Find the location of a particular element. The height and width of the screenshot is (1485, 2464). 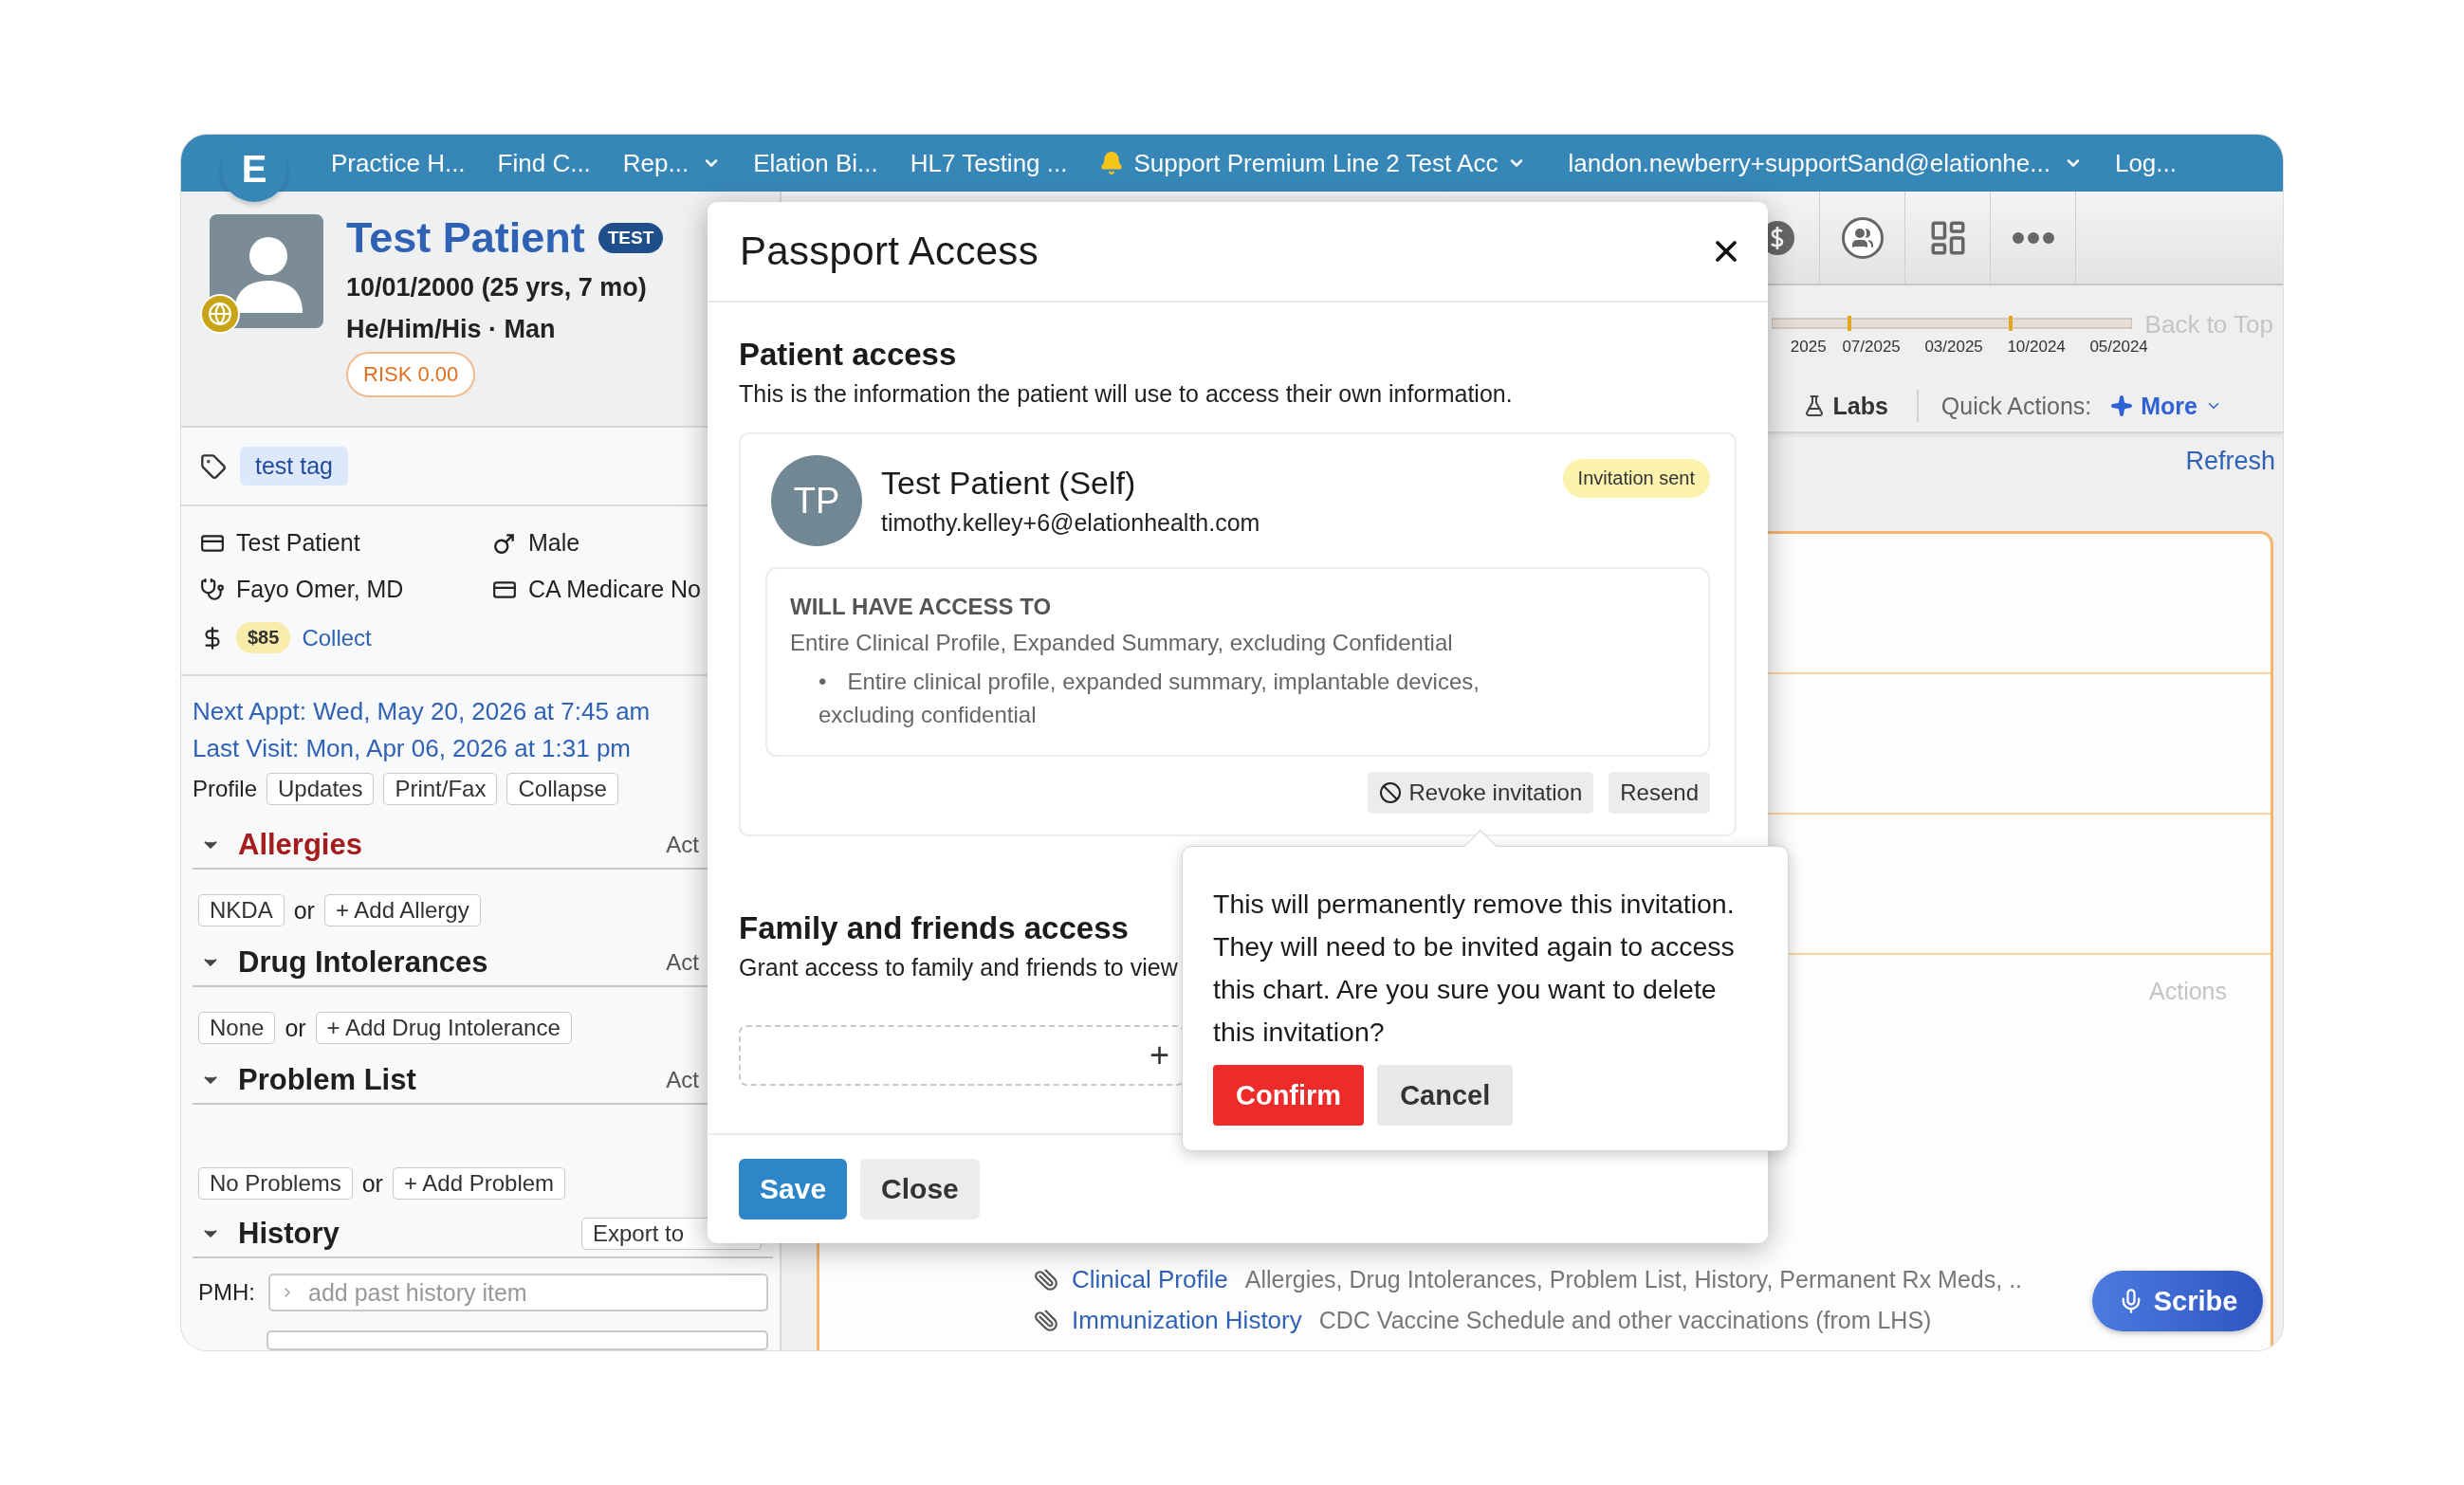

detail-text: Test Patient is located at coordinates (298, 543).